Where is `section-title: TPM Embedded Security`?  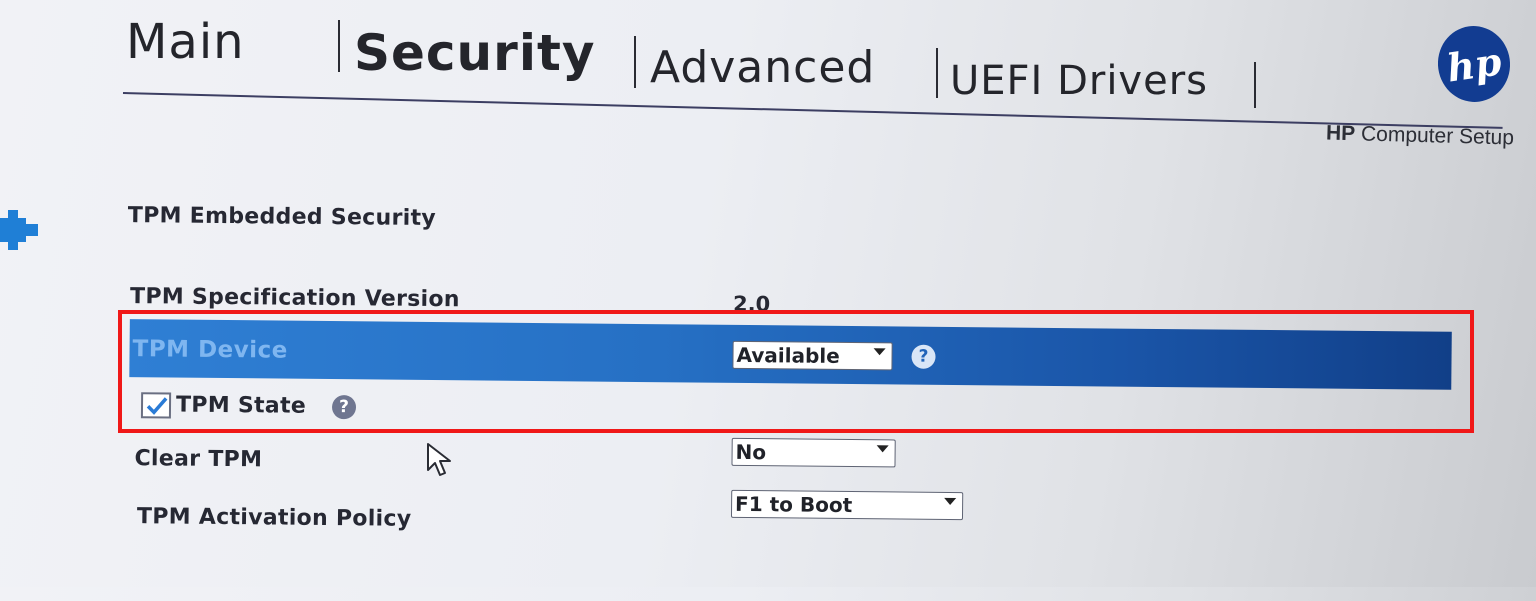
section-title: TPM Embedded Security is located at coordinates (282, 217).